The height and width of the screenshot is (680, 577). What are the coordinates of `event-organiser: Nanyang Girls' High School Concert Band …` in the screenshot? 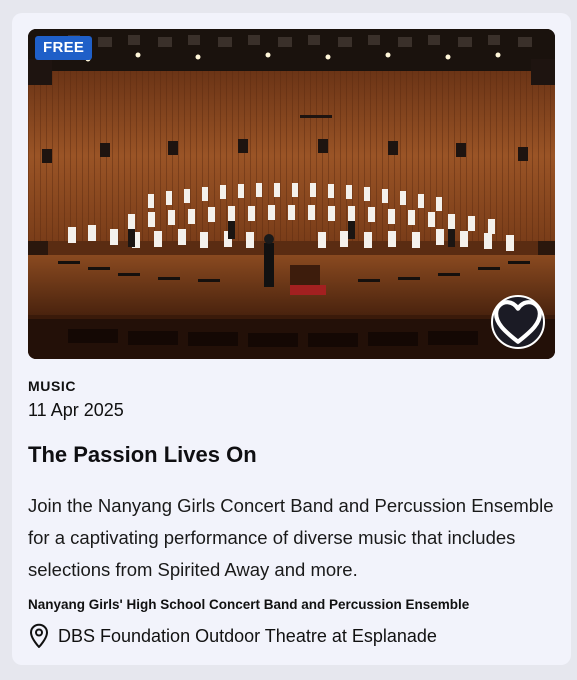 It's located at (249, 604).